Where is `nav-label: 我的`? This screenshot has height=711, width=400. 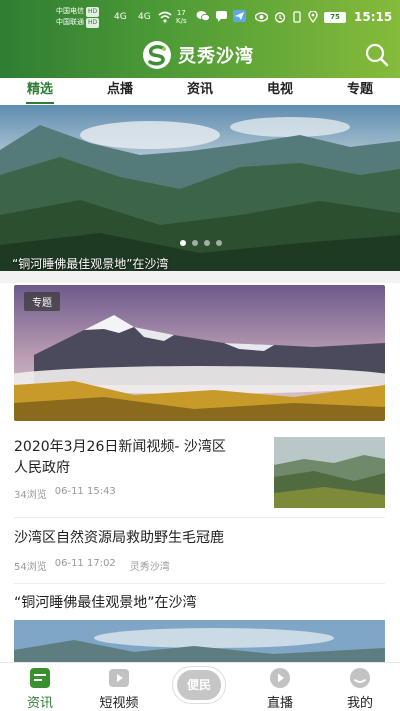 nav-label: 我的 is located at coordinates (359, 703).